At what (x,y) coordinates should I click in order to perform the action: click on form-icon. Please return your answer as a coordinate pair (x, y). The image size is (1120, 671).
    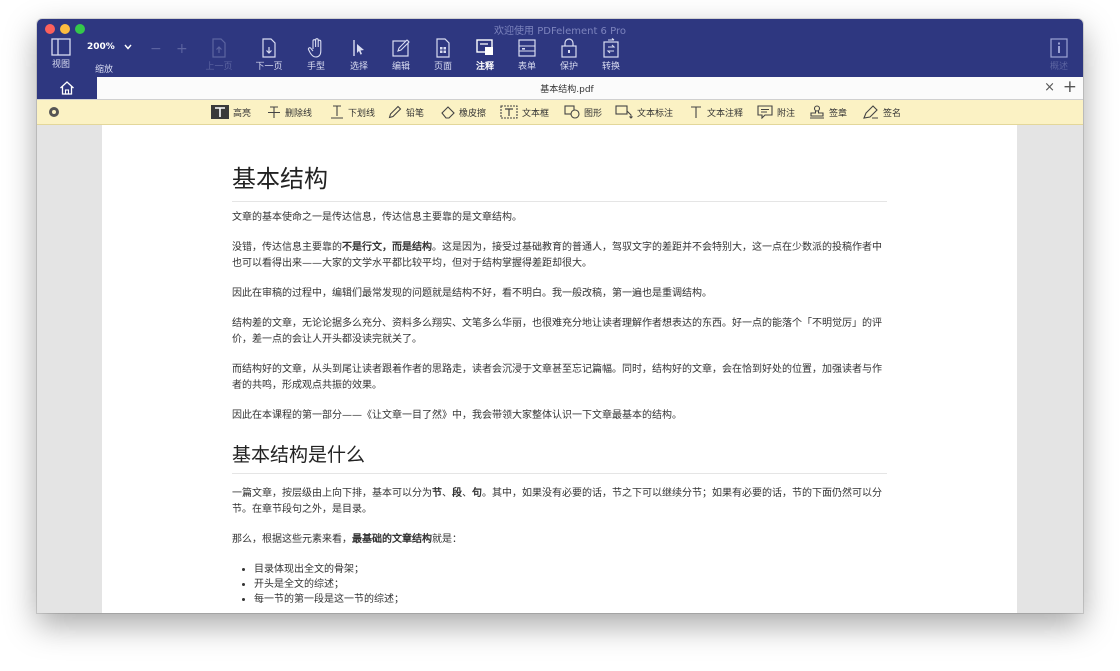
    Looking at the image, I should click on (527, 48).